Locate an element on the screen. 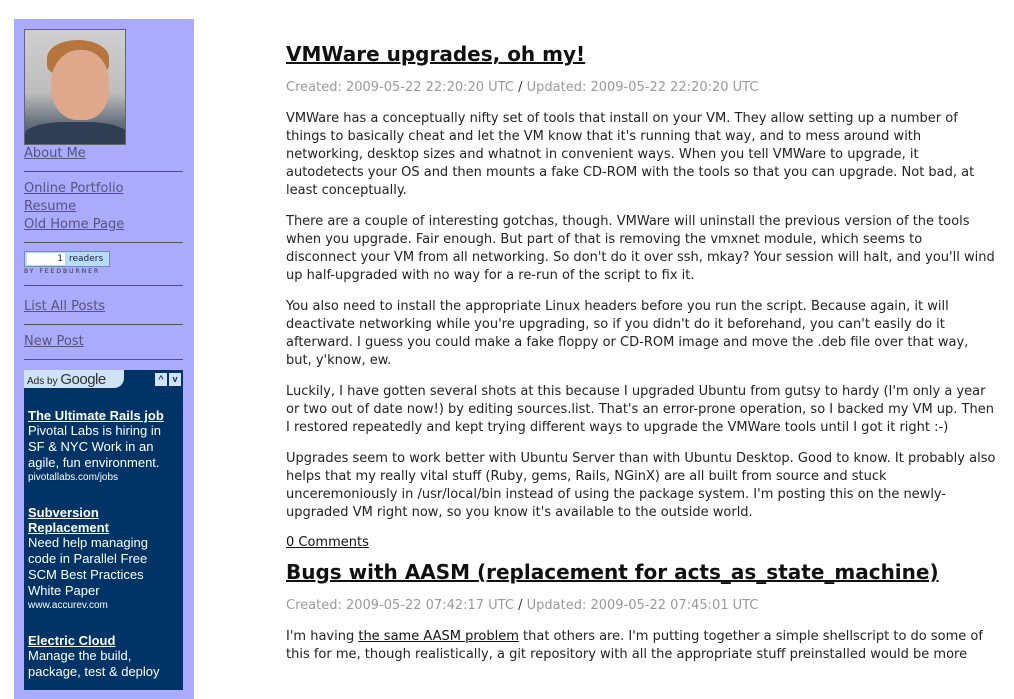 This screenshot has width=1014, height=699. about-me-link: About Me is located at coordinates (104, 154).